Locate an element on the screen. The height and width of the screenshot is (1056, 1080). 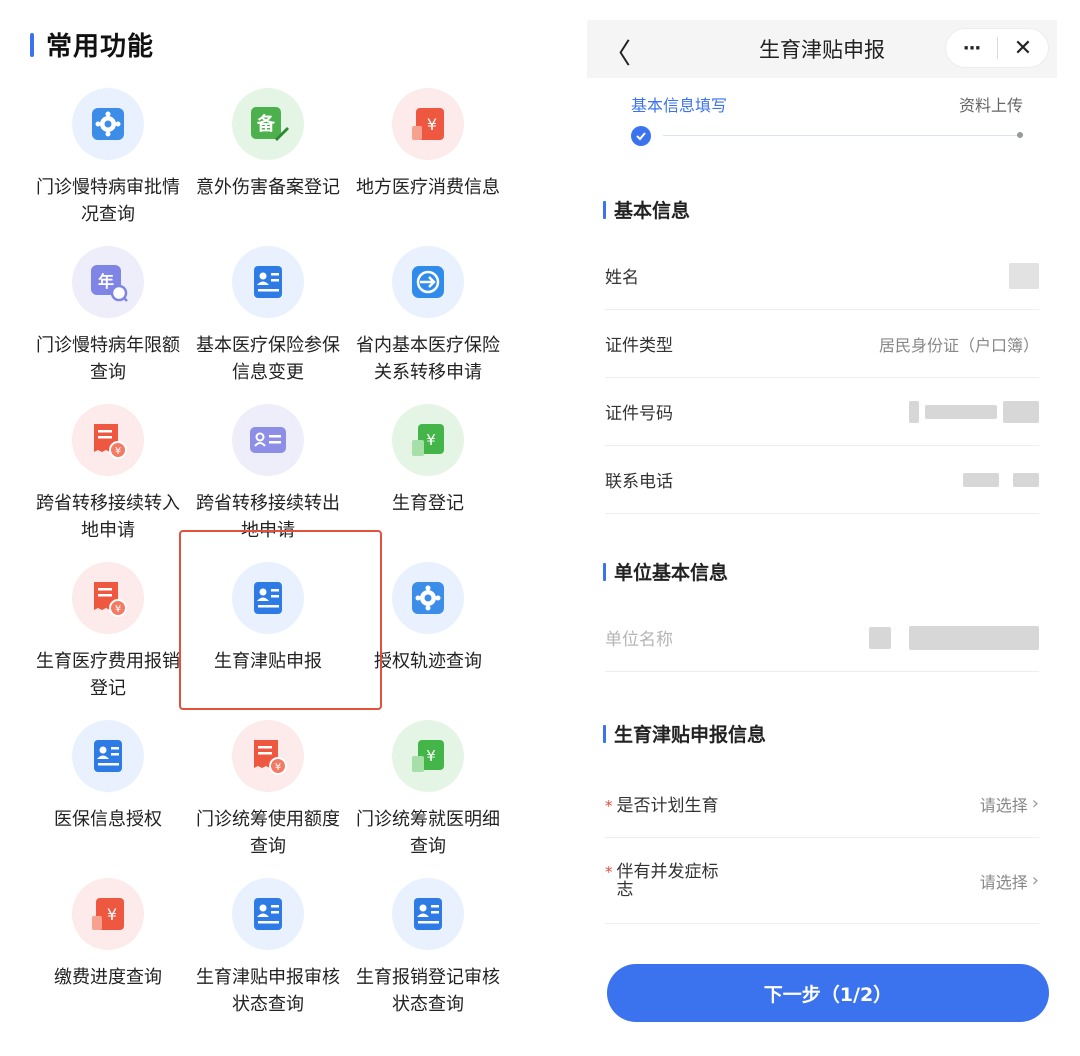
planned-birth-row: * 是否计划生育 请选择 › is located at coordinates (822, 804).